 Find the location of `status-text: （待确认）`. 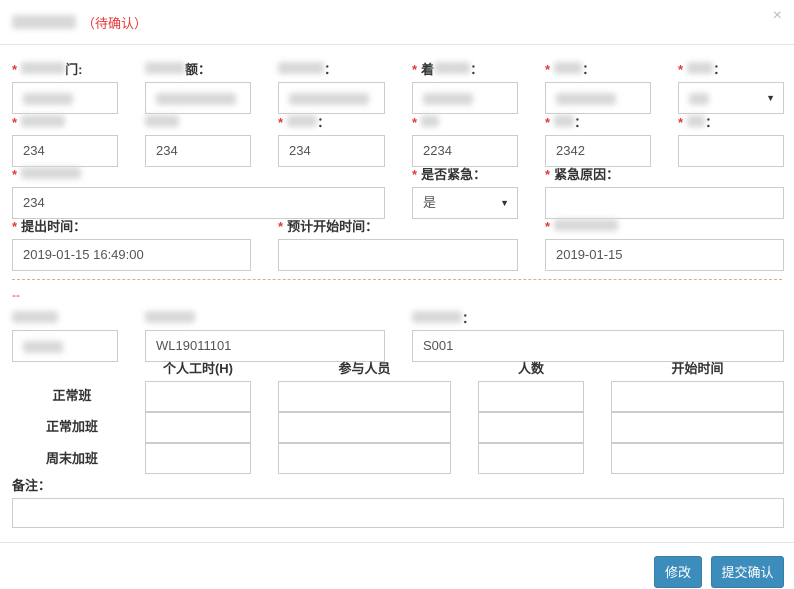

status-text: （待确认） is located at coordinates (115, 23).